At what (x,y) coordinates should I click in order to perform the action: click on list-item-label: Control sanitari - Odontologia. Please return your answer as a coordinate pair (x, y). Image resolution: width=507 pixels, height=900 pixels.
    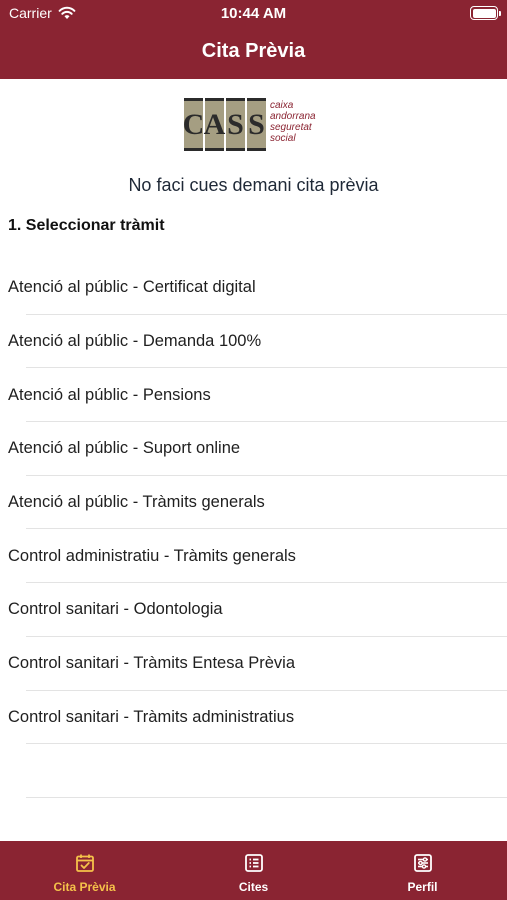
    Looking at the image, I should click on (115, 609).